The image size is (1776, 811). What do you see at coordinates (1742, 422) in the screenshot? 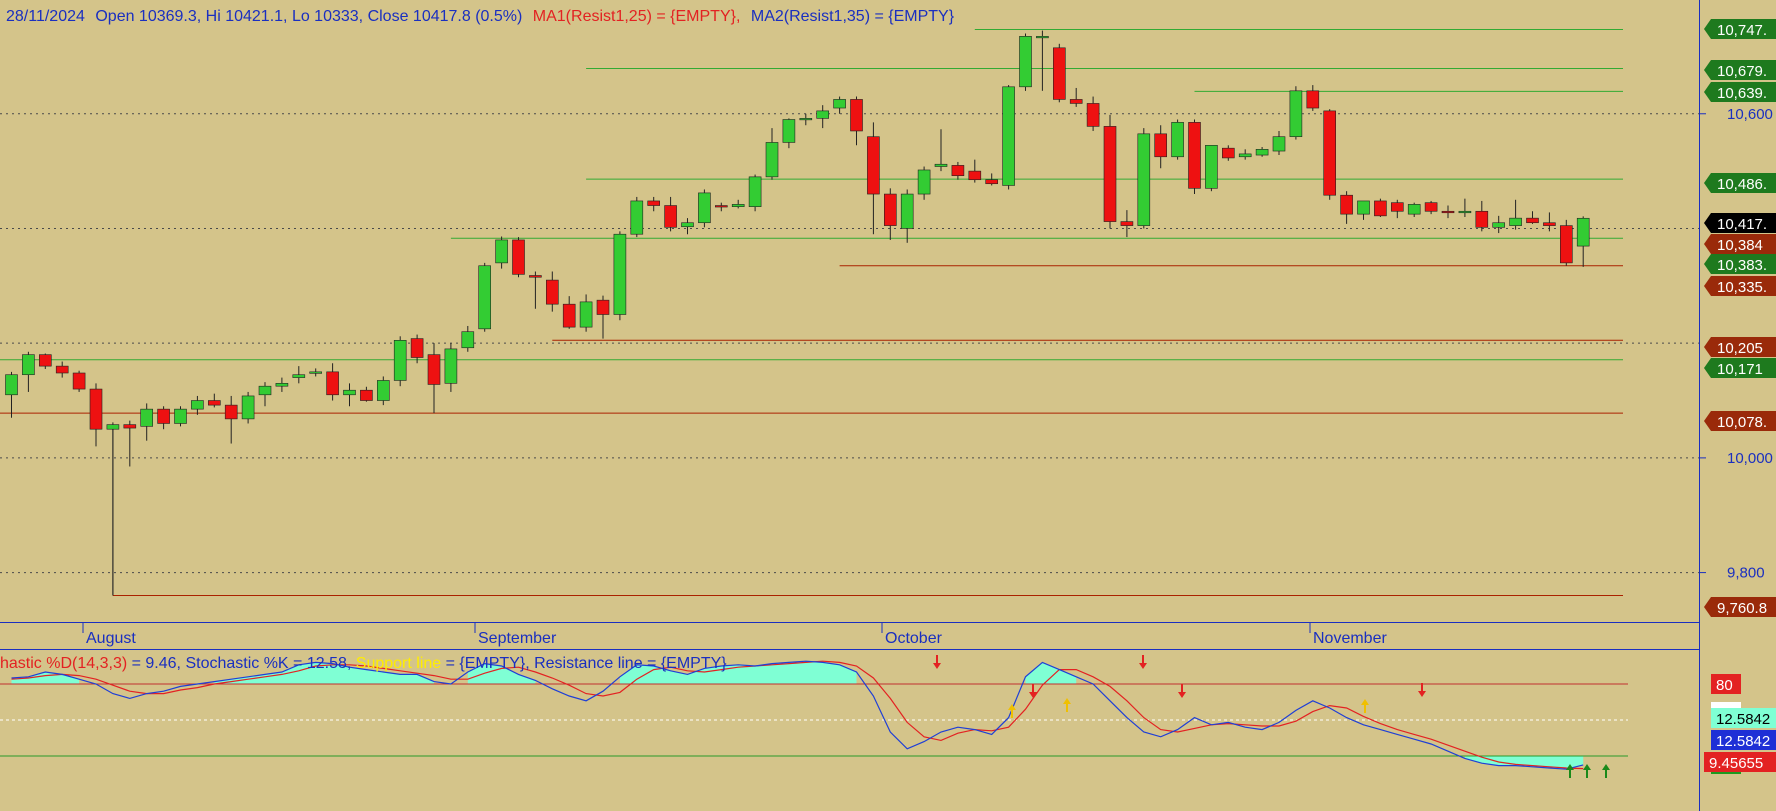
I see `price-badge-label: 10,078.` at bounding box center [1742, 422].